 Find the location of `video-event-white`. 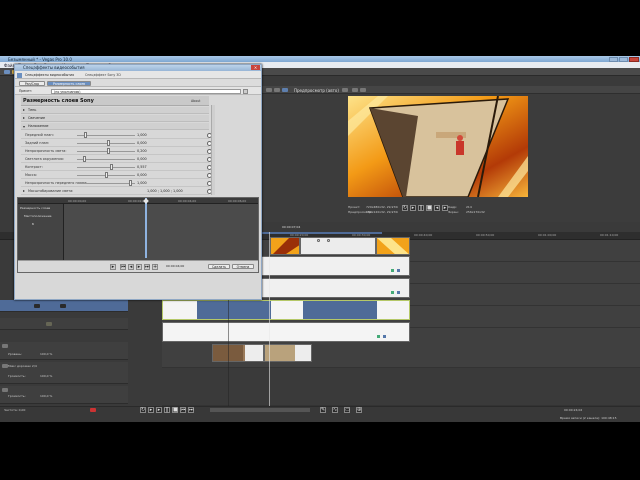

video-event-white is located at coordinates (338, 246).